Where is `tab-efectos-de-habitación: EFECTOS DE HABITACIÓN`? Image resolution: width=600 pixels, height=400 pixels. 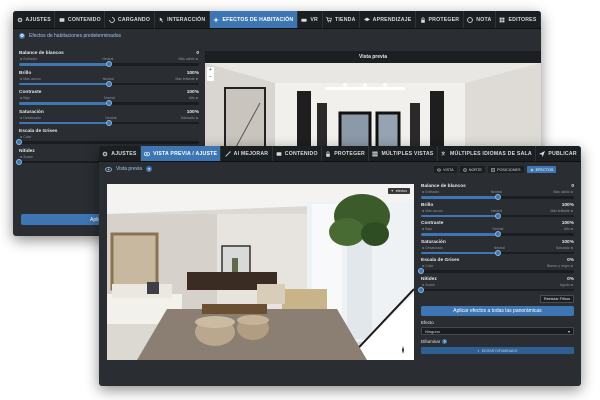
tab-efectos-de-habitación: EFECTOS DE HABITACIÓN is located at coordinates (253, 19).